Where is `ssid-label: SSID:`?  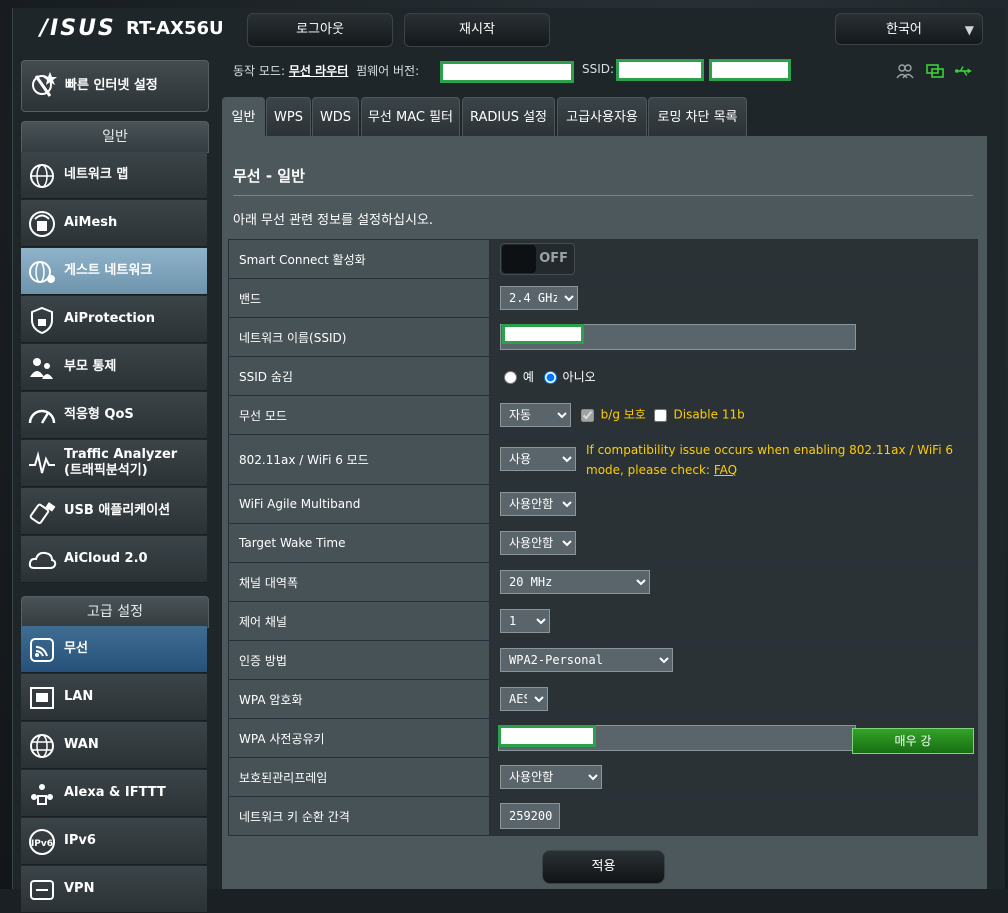
ssid-label: SSID: is located at coordinates (598, 69).